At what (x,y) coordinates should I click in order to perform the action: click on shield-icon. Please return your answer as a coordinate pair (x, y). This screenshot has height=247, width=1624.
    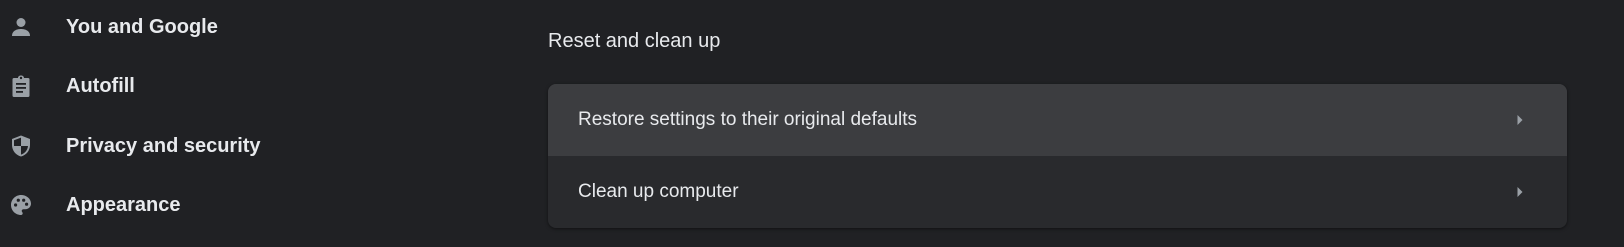
    Looking at the image, I should click on (21, 146).